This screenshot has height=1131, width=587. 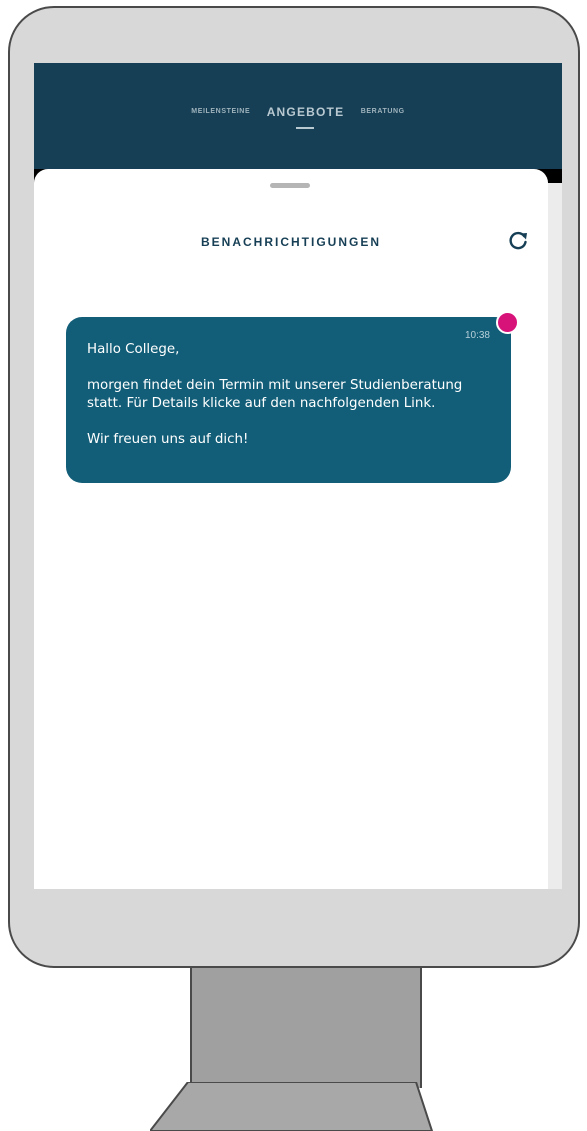 What do you see at coordinates (383, 111) in the screenshot?
I see `tab-beratung: BERATUNG` at bounding box center [383, 111].